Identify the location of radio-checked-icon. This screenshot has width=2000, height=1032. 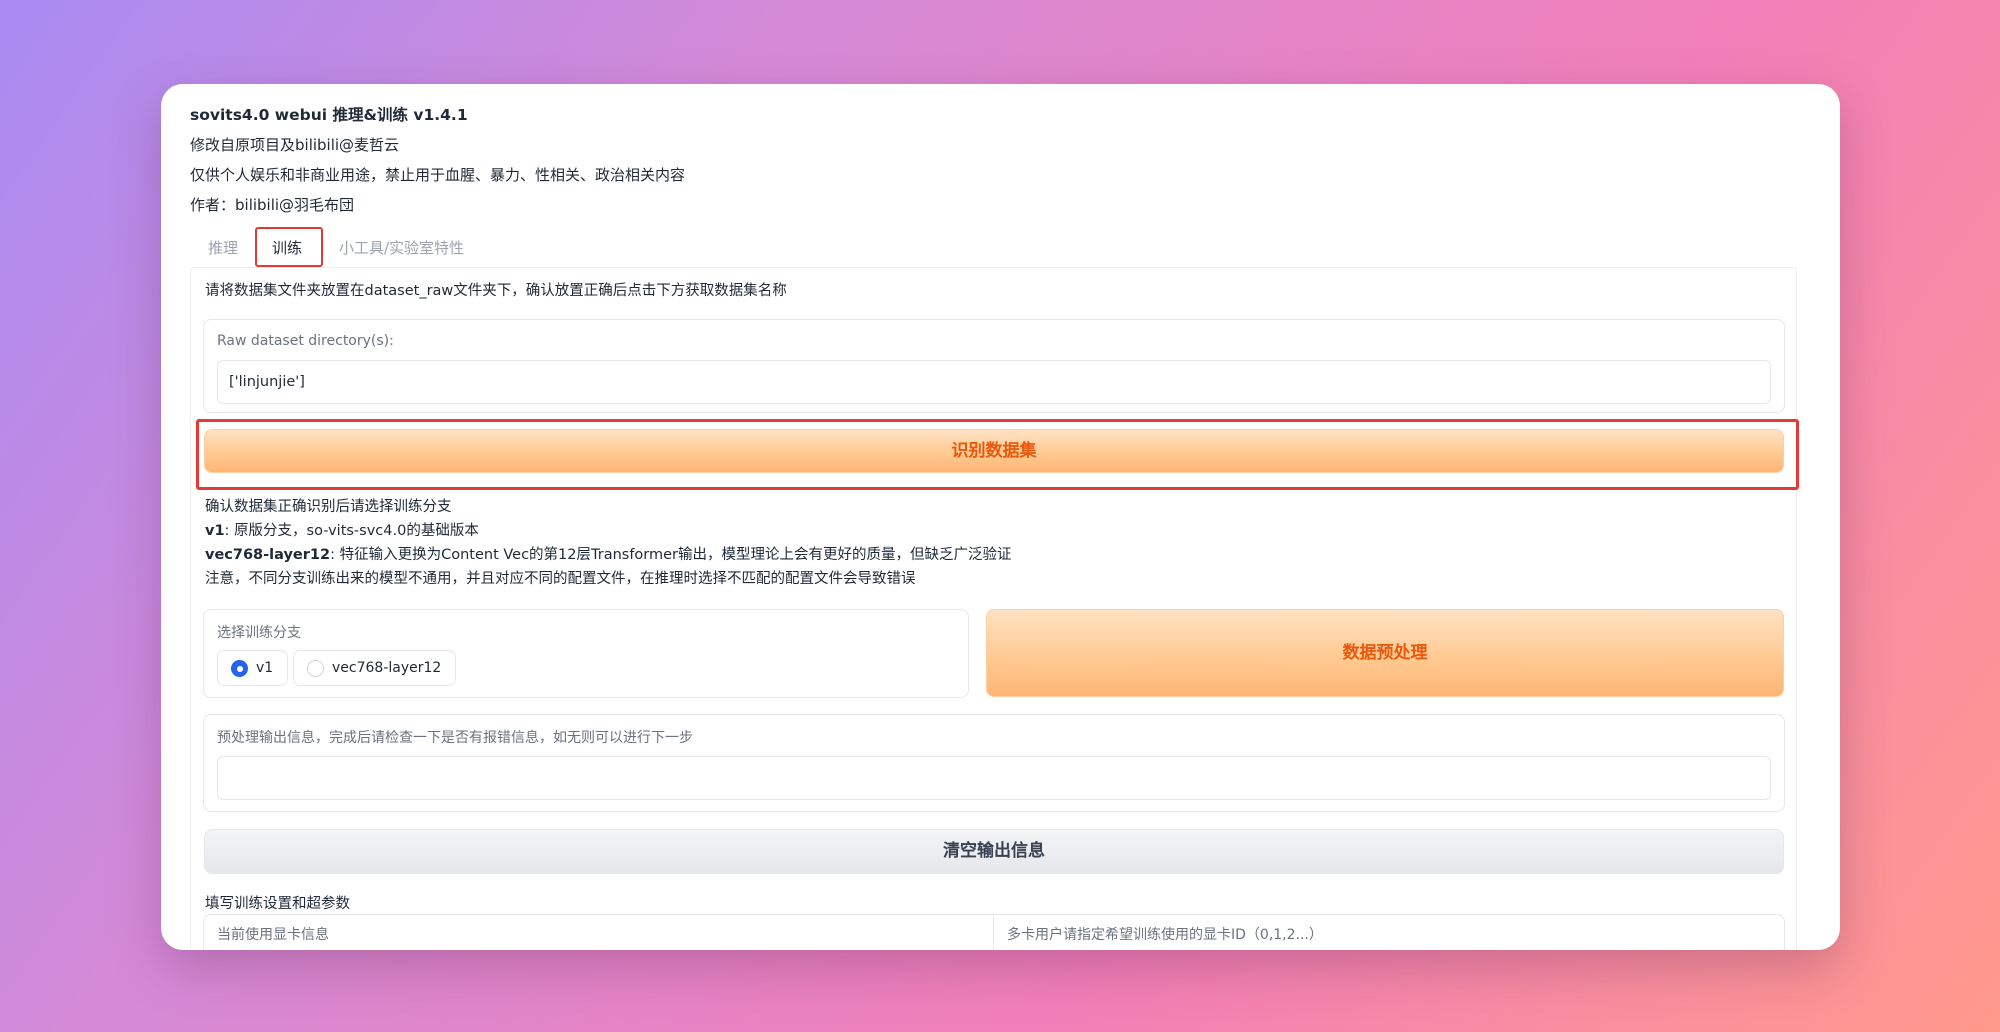
(239, 668).